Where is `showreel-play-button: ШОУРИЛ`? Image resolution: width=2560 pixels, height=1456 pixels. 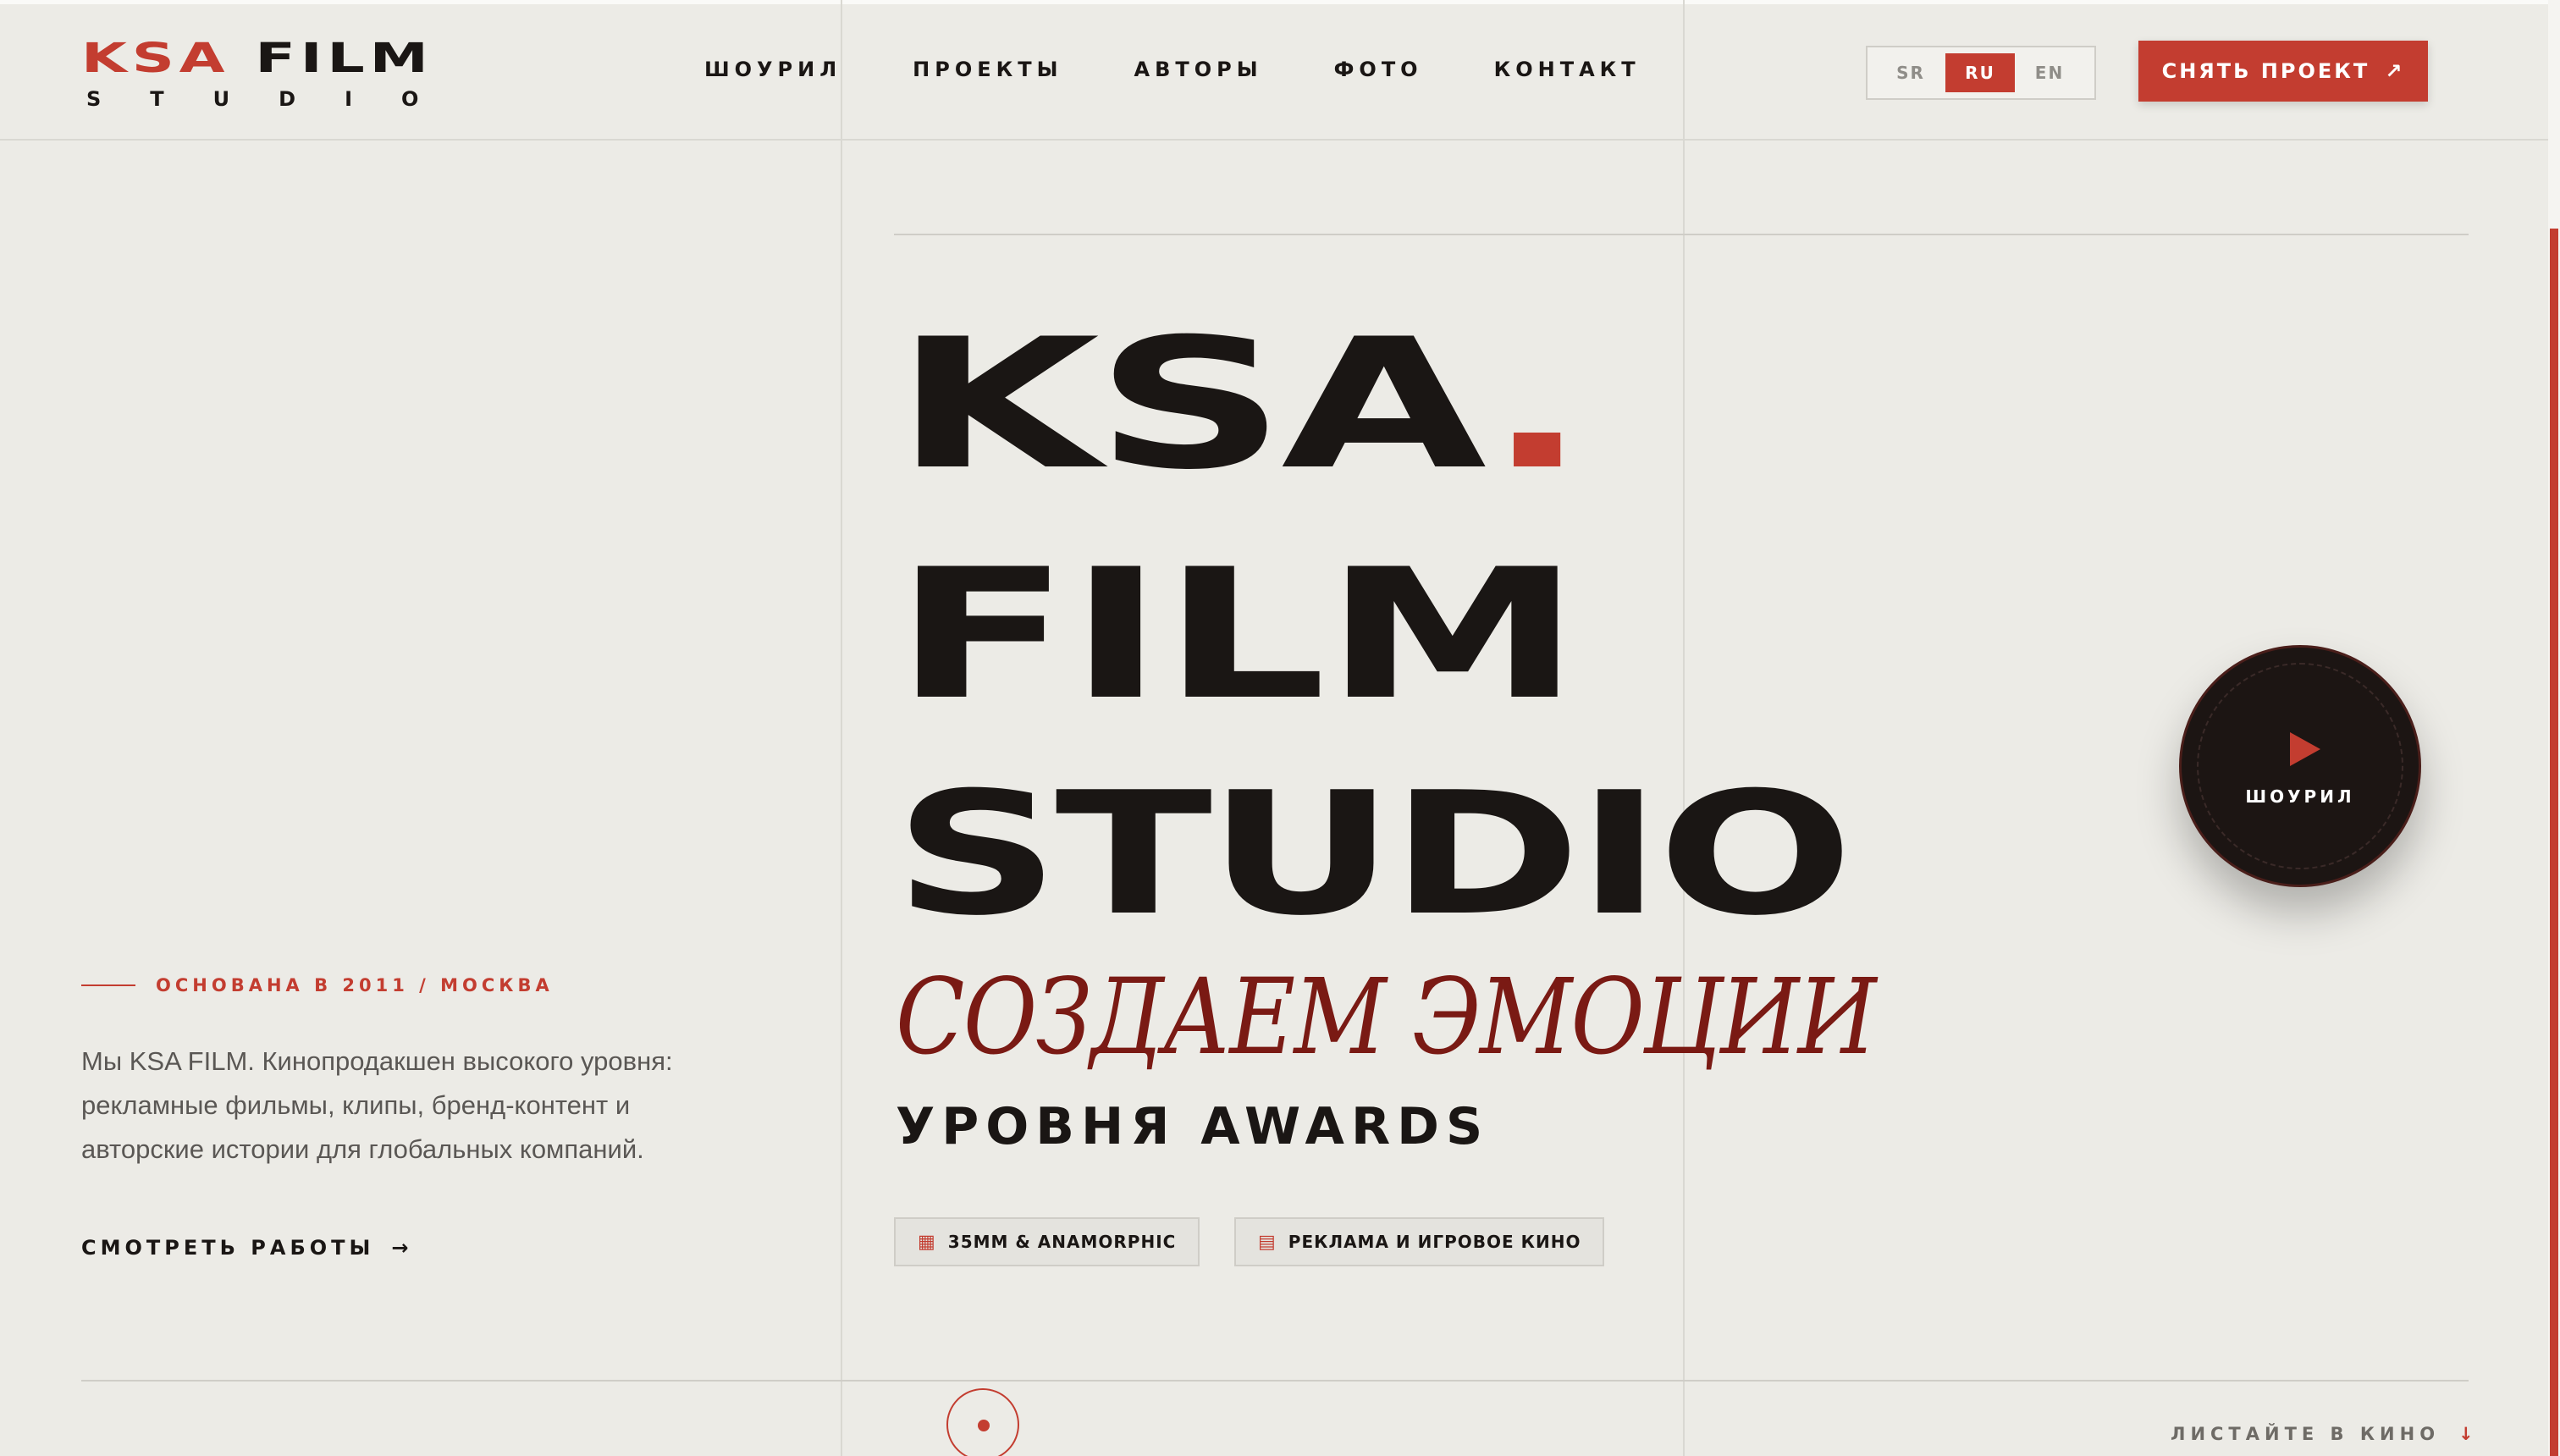 showreel-play-button: ШОУРИЛ is located at coordinates (2300, 766).